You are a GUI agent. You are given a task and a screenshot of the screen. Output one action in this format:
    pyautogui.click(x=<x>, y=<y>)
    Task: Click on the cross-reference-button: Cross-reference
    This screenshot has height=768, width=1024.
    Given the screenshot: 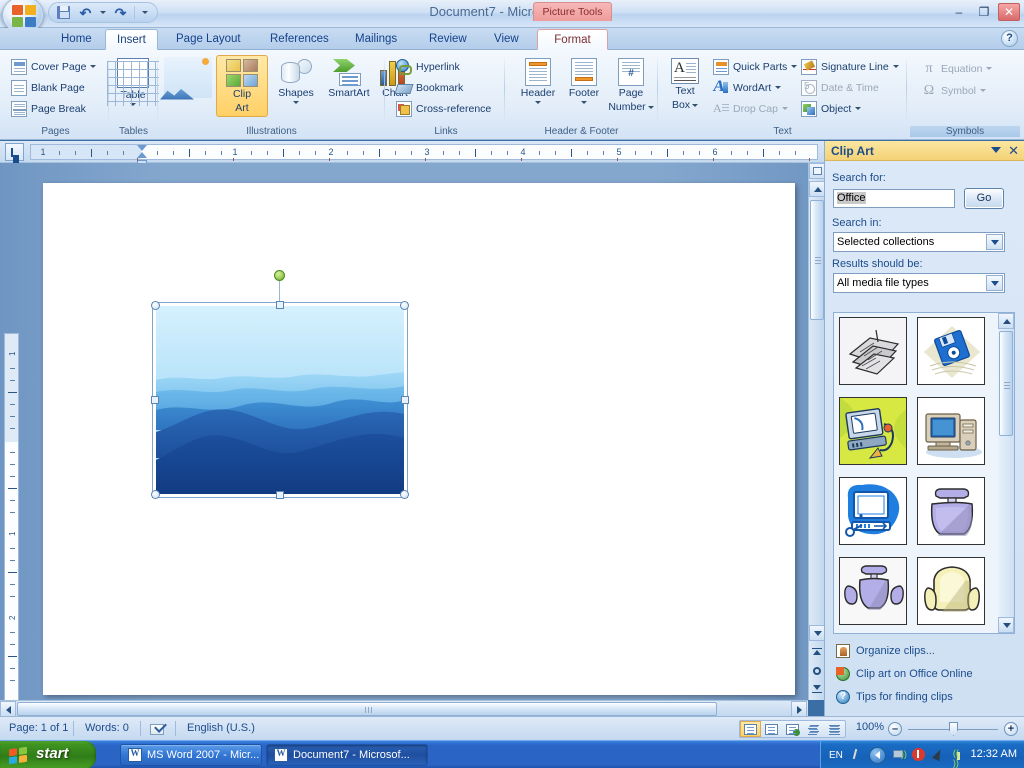 What is the action you would take?
    pyautogui.click(x=443, y=108)
    